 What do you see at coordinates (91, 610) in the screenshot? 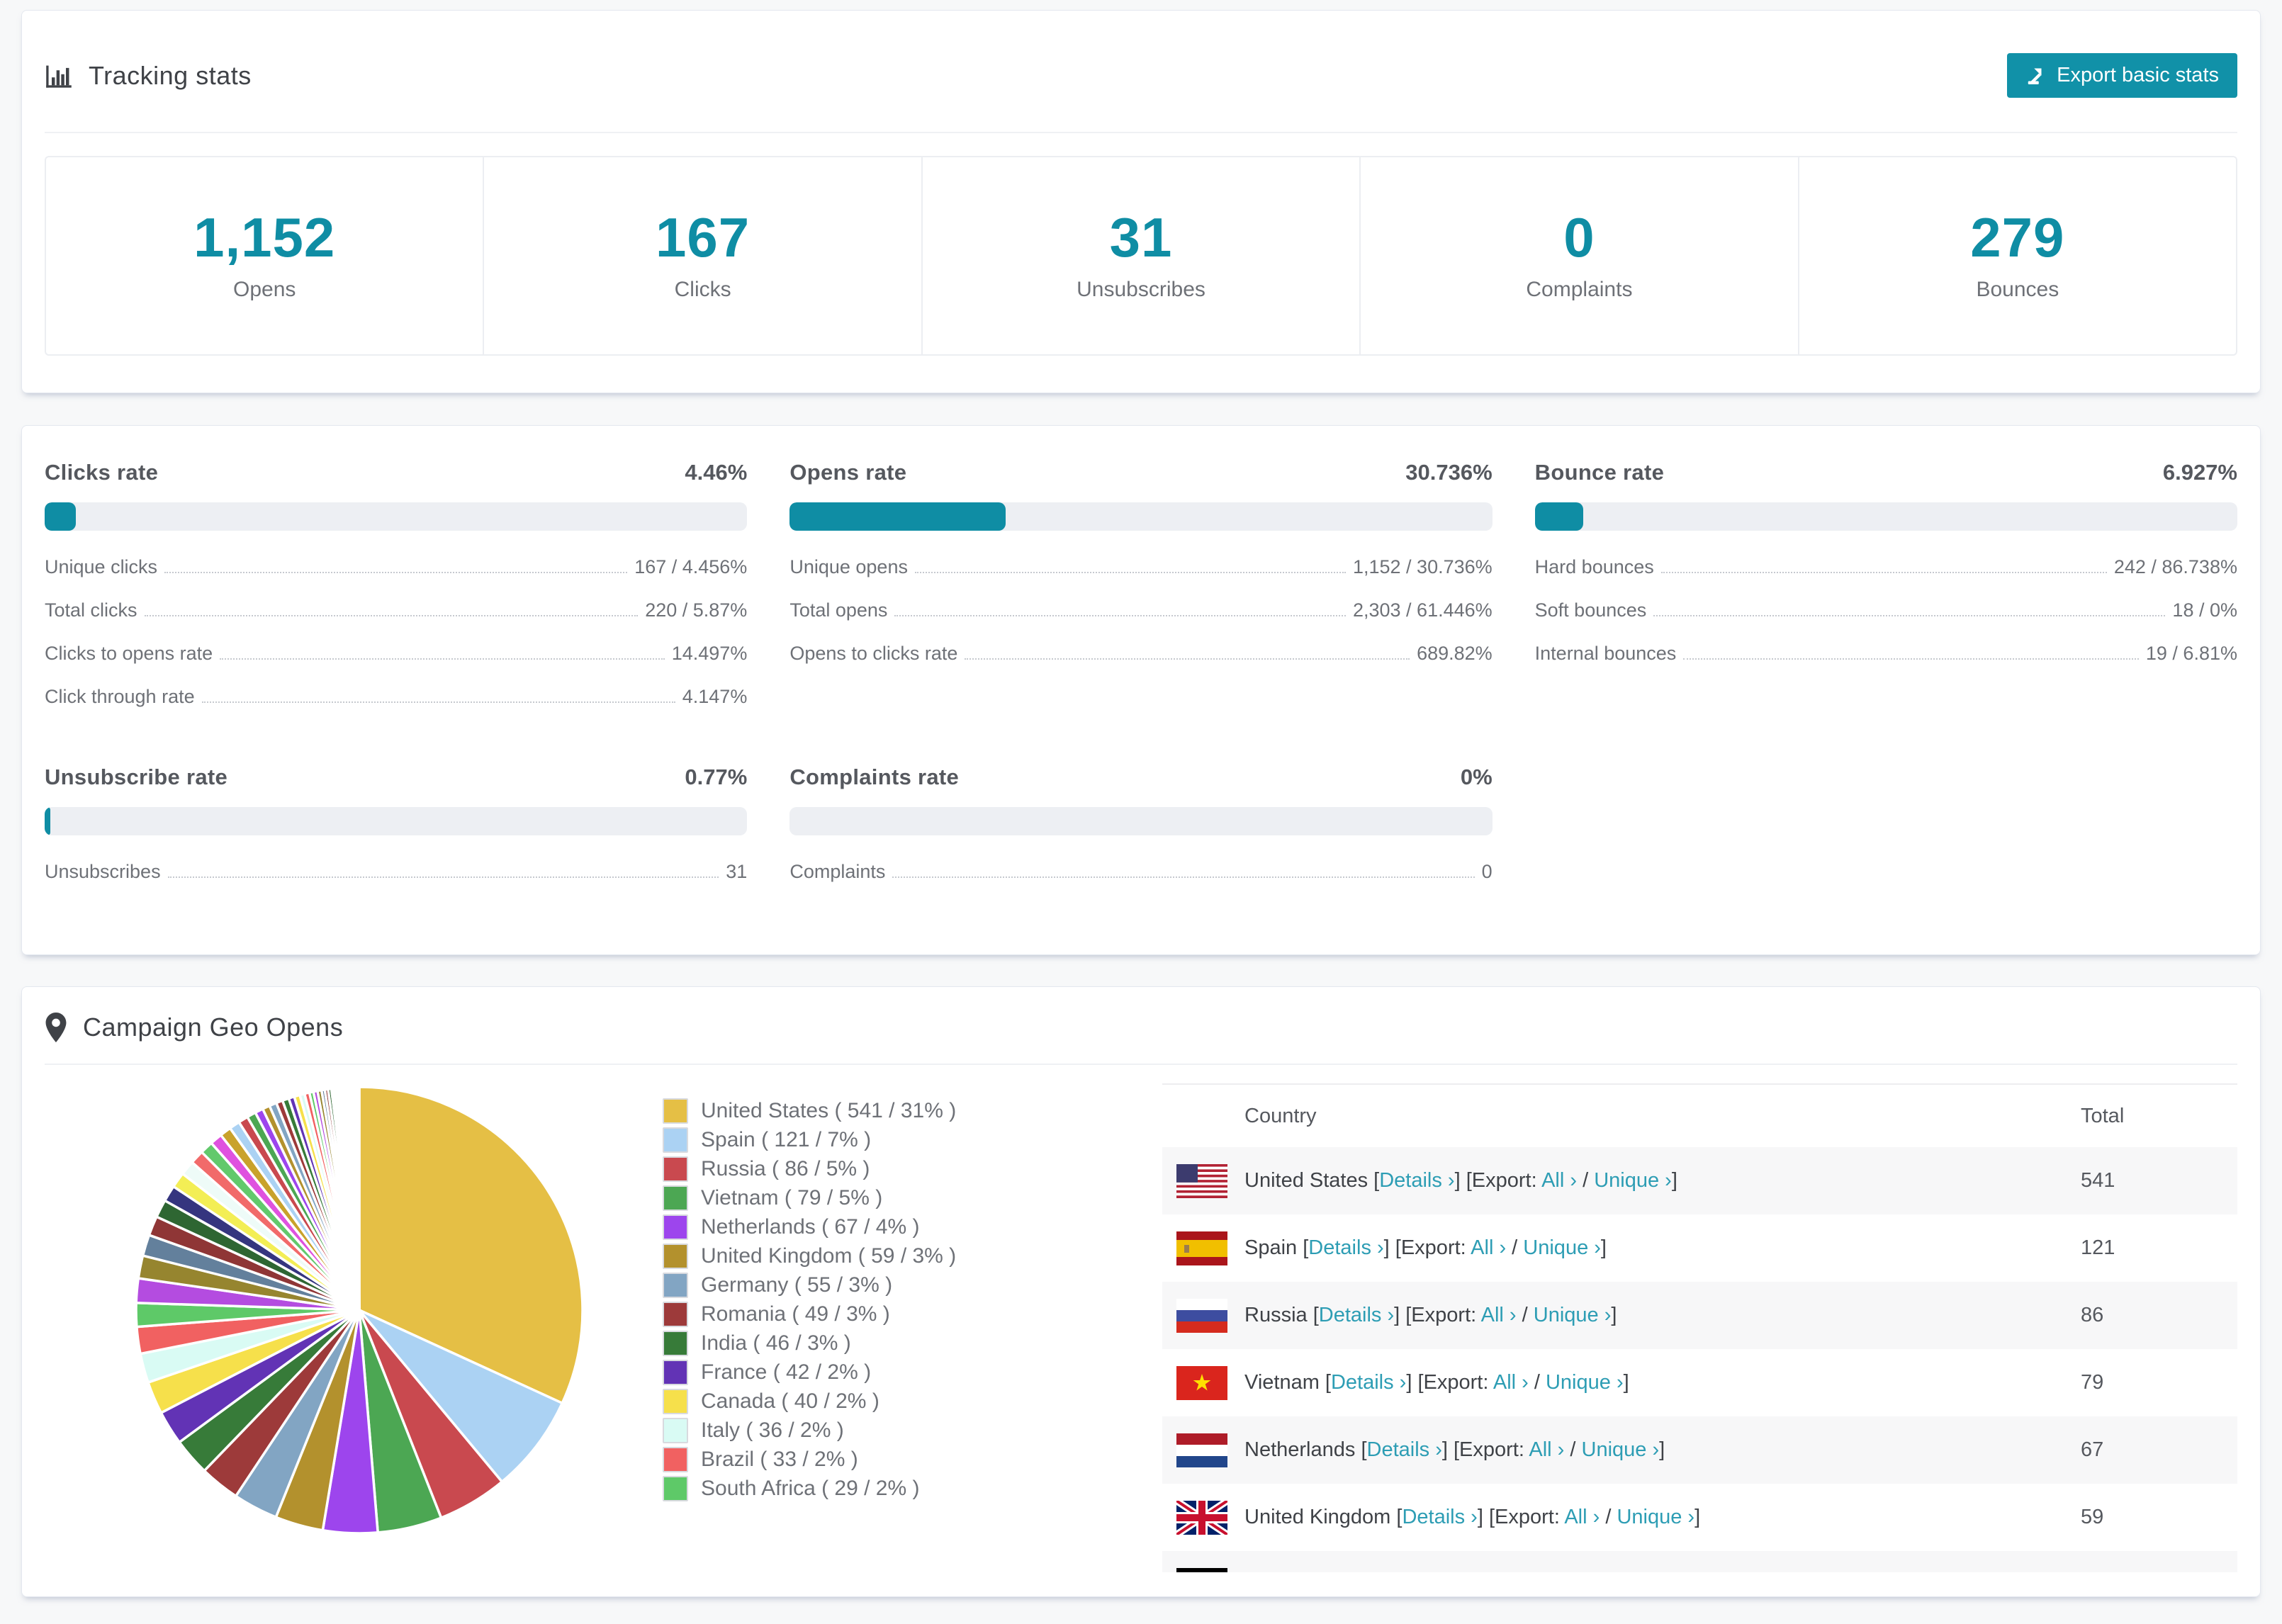
I see `rate-row-label: Total clicks` at bounding box center [91, 610].